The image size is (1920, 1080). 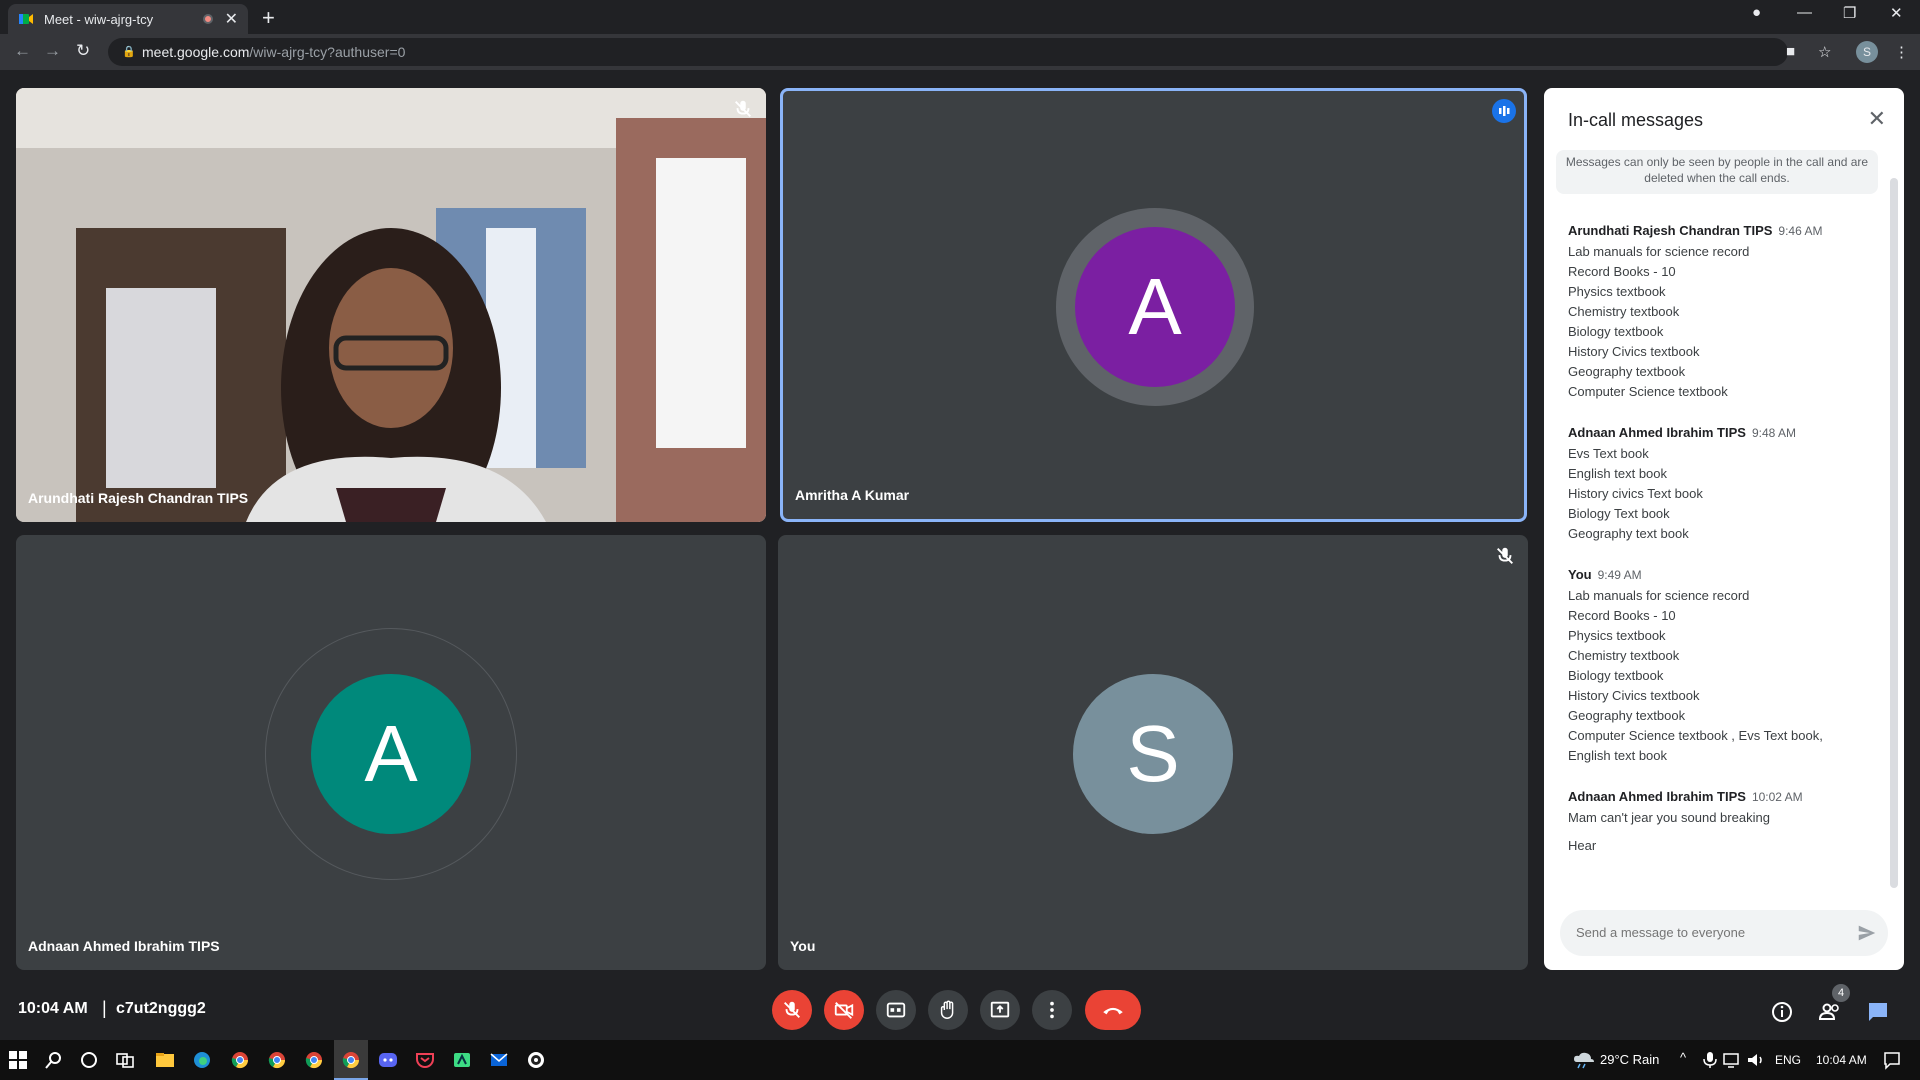 What do you see at coordinates (1724, 933) in the screenshot?
I see `chat-input` at bounding box center [1724, 933].